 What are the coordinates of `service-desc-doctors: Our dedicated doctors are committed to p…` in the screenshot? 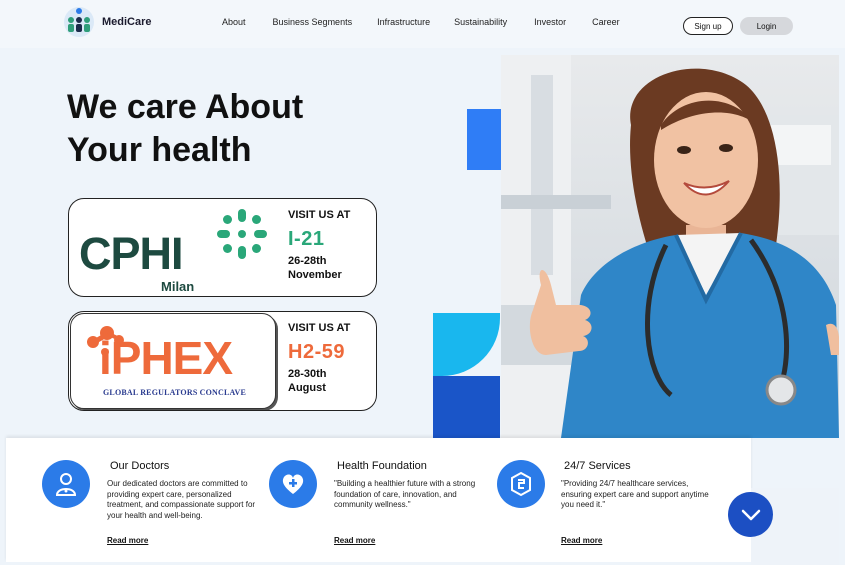 It's located at (181, 499).